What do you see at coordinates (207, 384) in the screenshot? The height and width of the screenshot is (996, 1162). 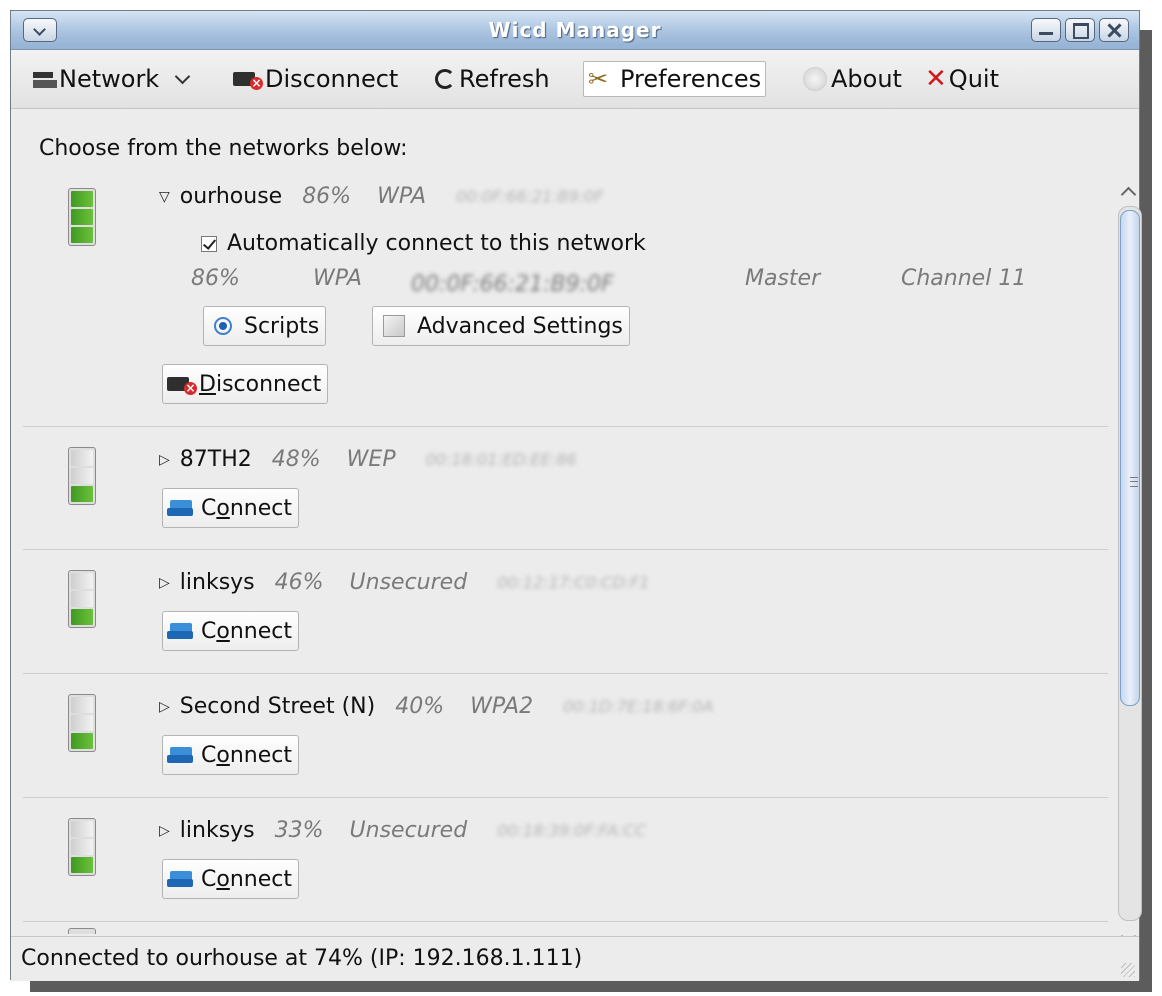 I see `action-accelerator: D` at bounding box center [207, 384].